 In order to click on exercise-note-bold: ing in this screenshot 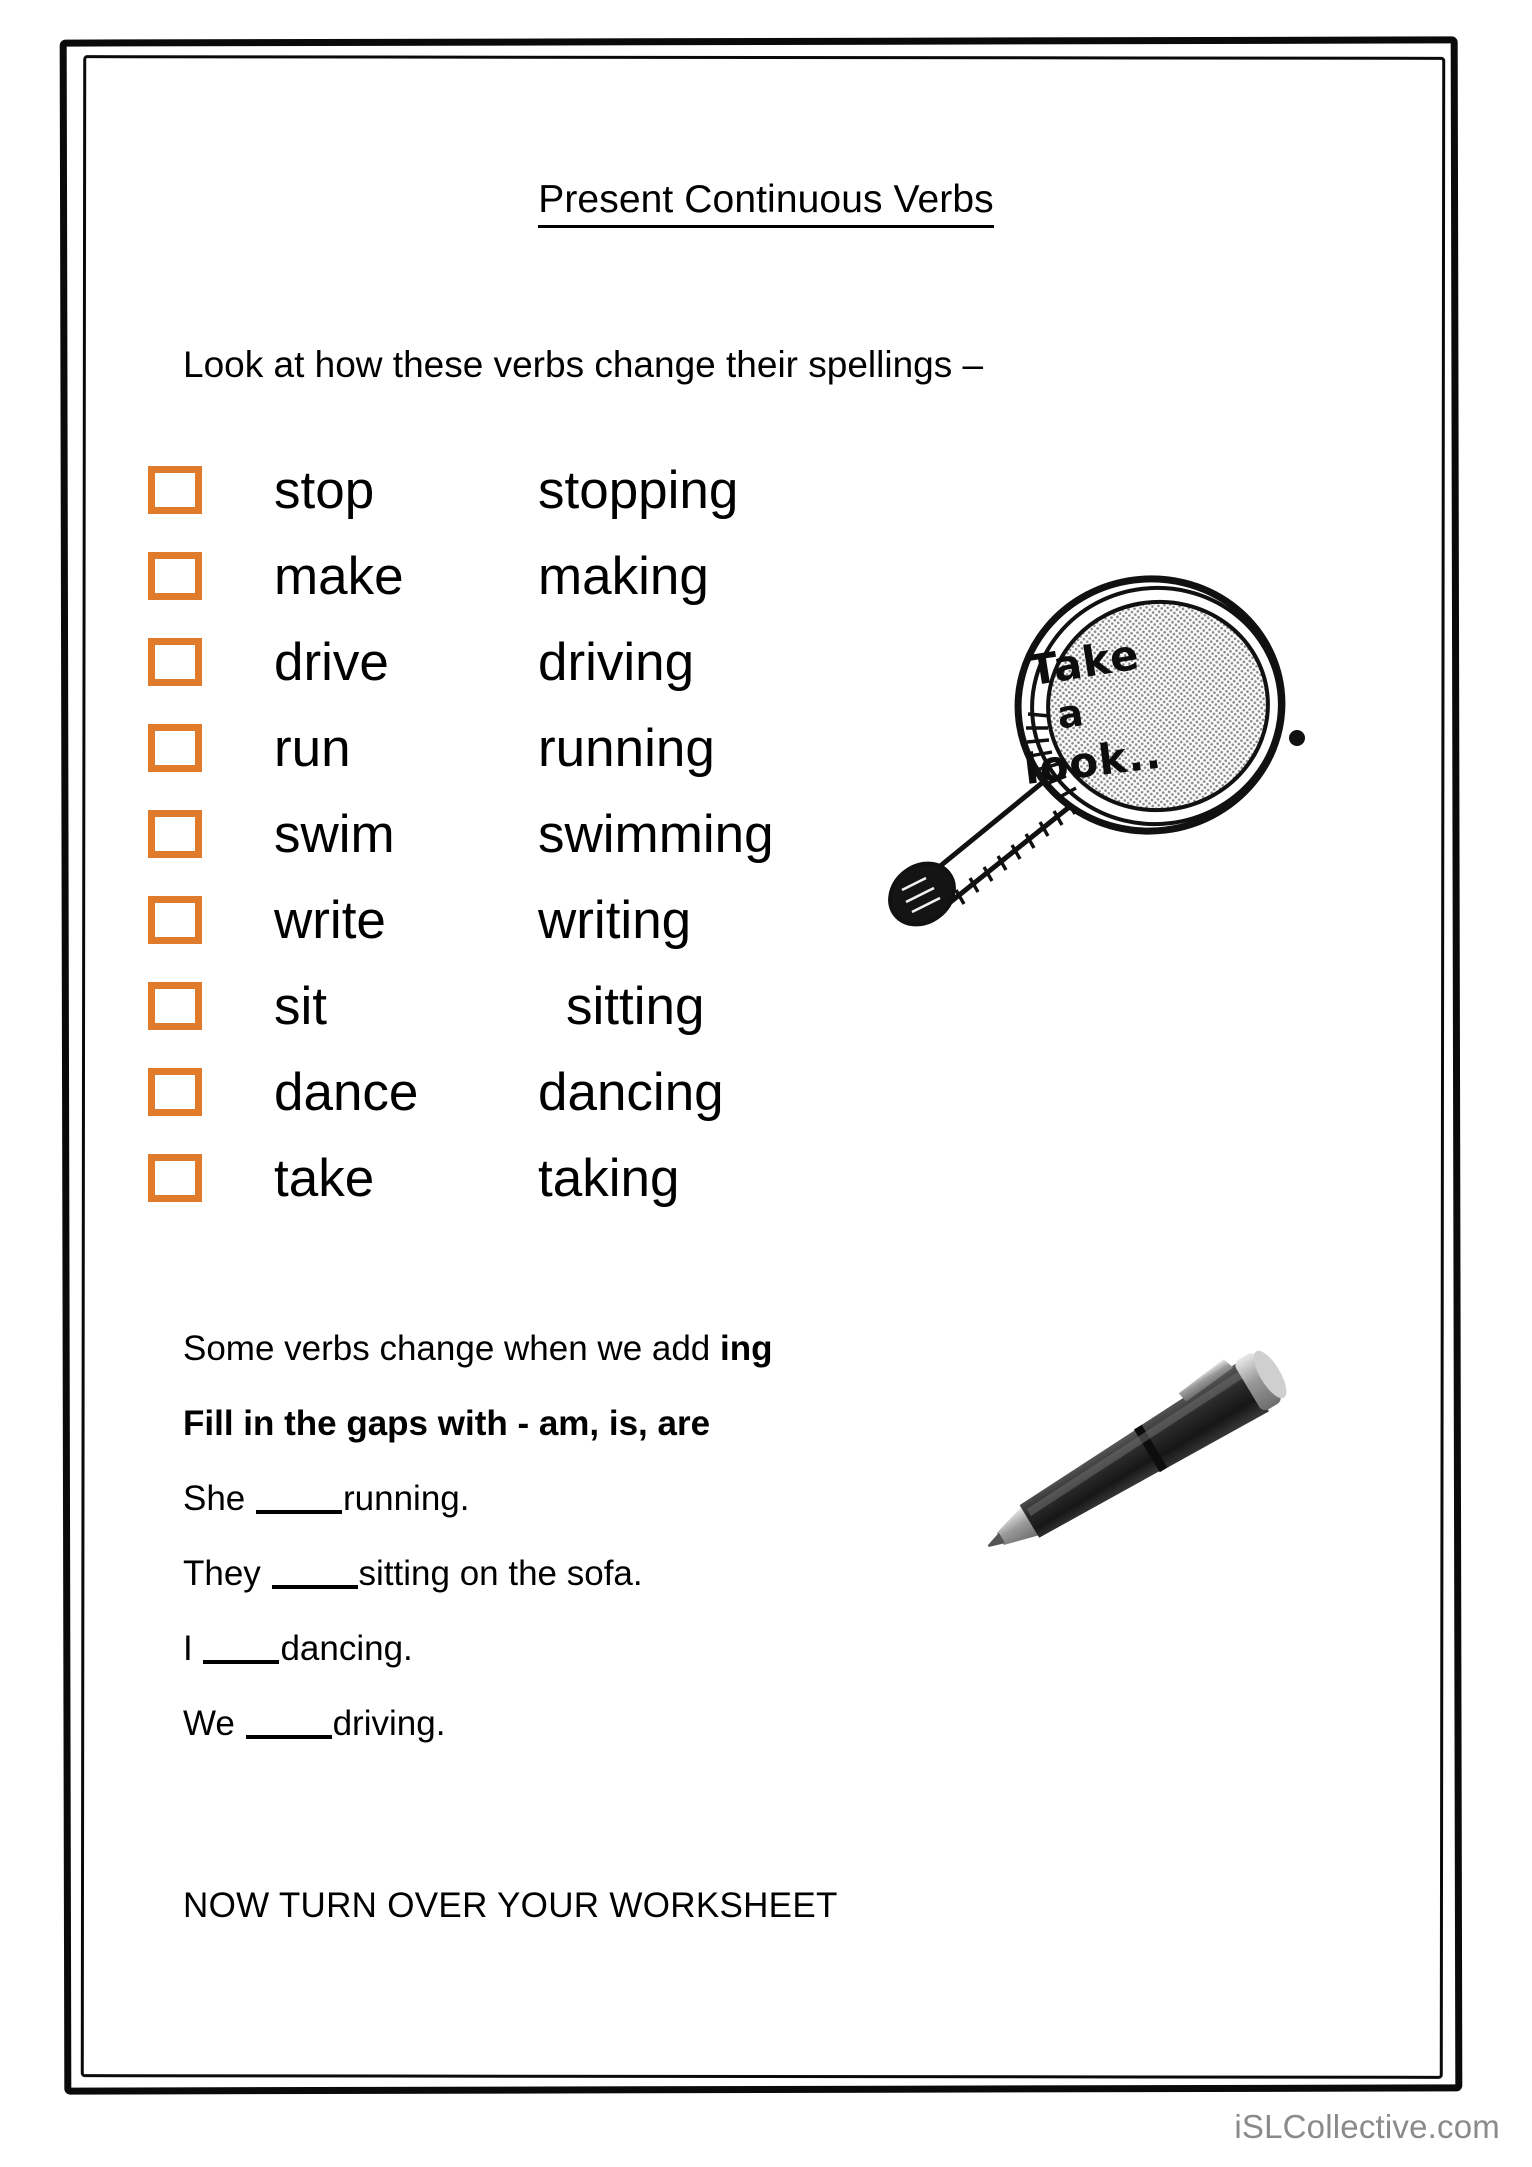, I will do `click(746, 1348)`.